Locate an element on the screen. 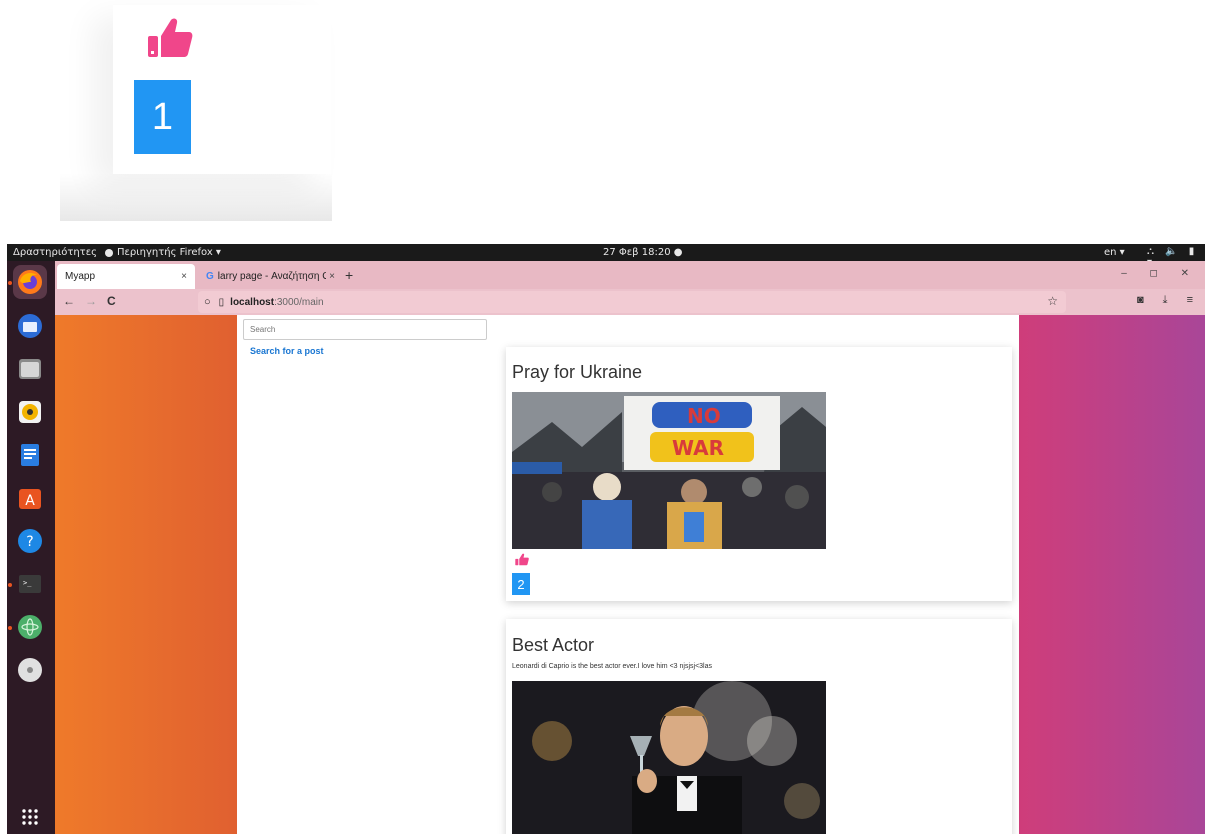 This screenshot has width=1205, height=834. like-count-badge: 1 is located at coordinates (162, 117).